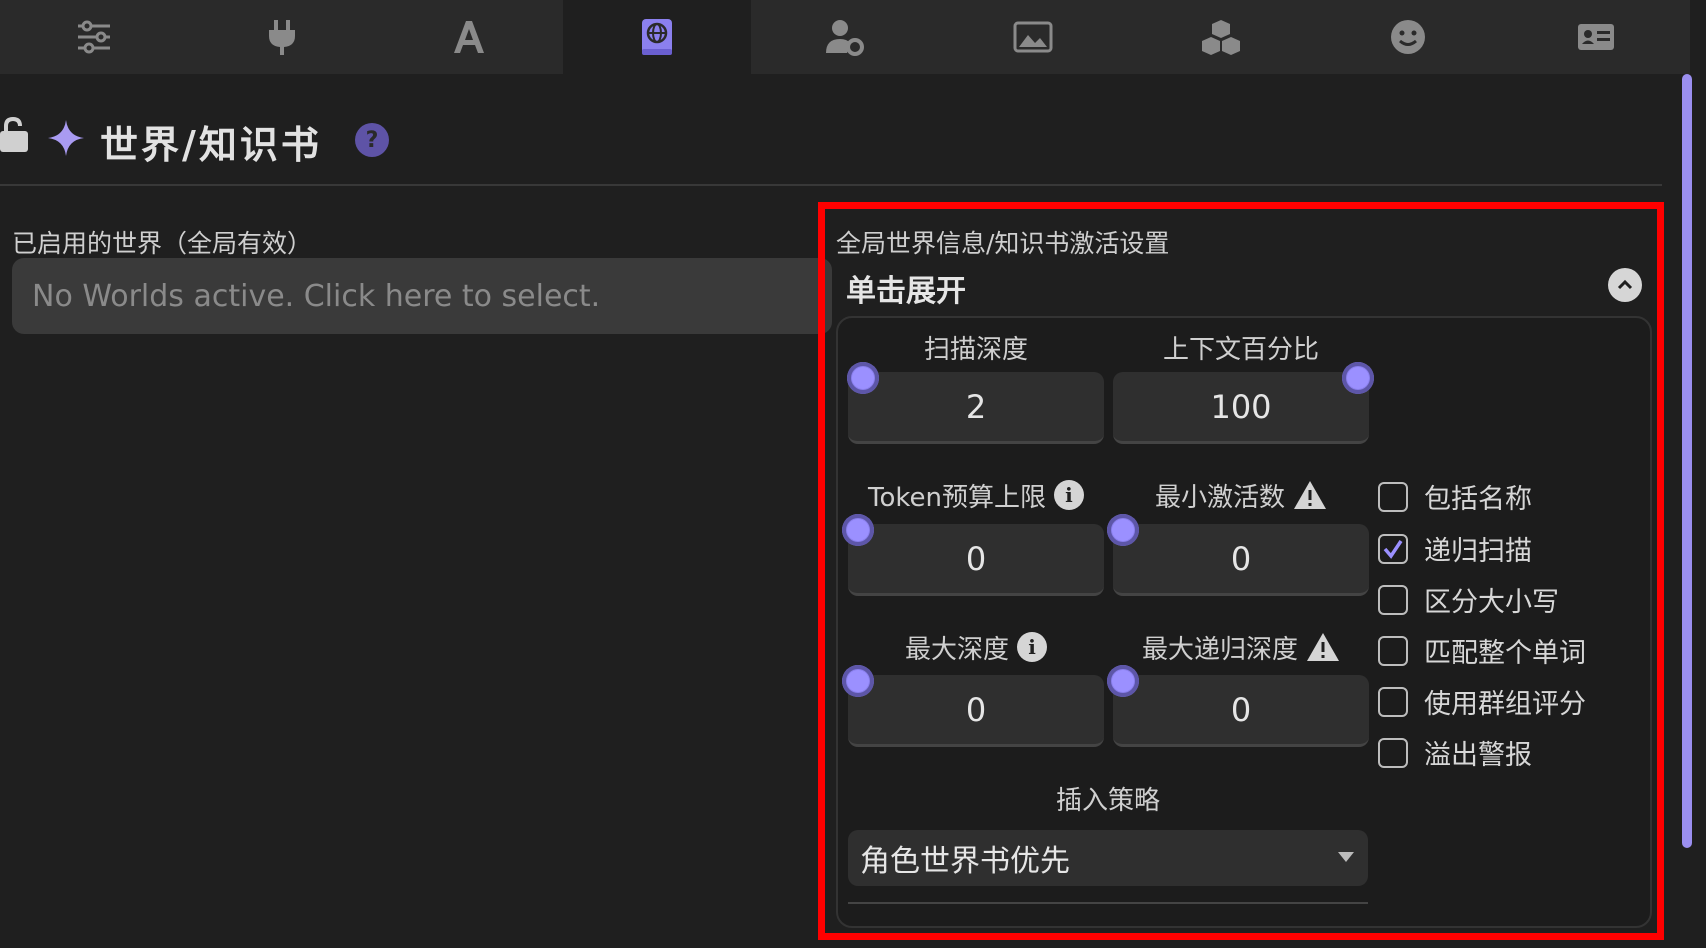 The height and width of the screenshot is (948, 1706). What do you see at coordinates (1123, 681) in the screenshot?
I see `max-recursion-slider-handle` at bounding box center [1123, 681].